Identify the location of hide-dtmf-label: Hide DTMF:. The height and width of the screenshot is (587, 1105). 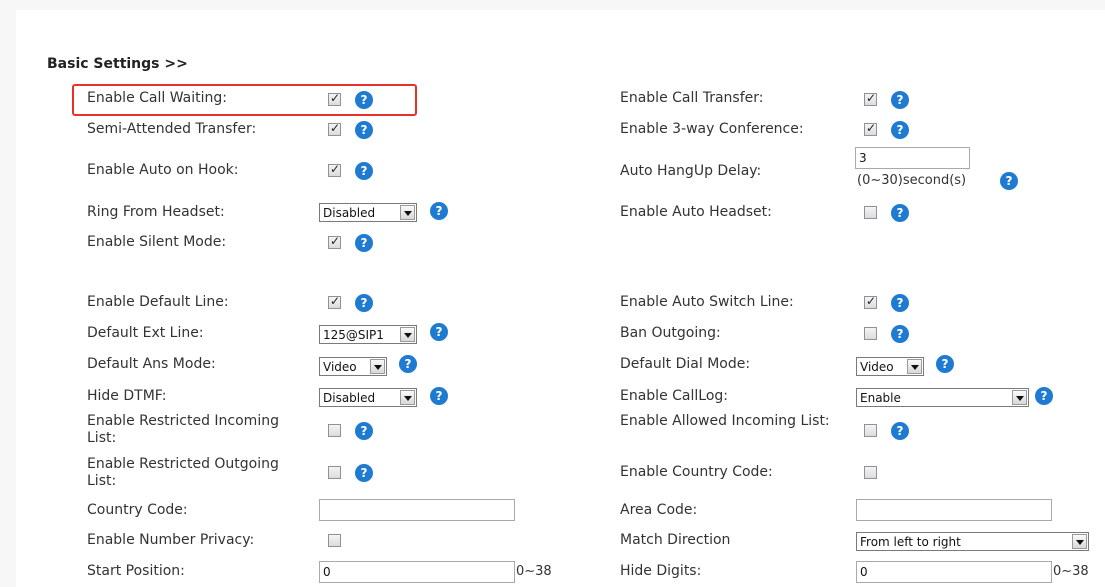
(127, 396).